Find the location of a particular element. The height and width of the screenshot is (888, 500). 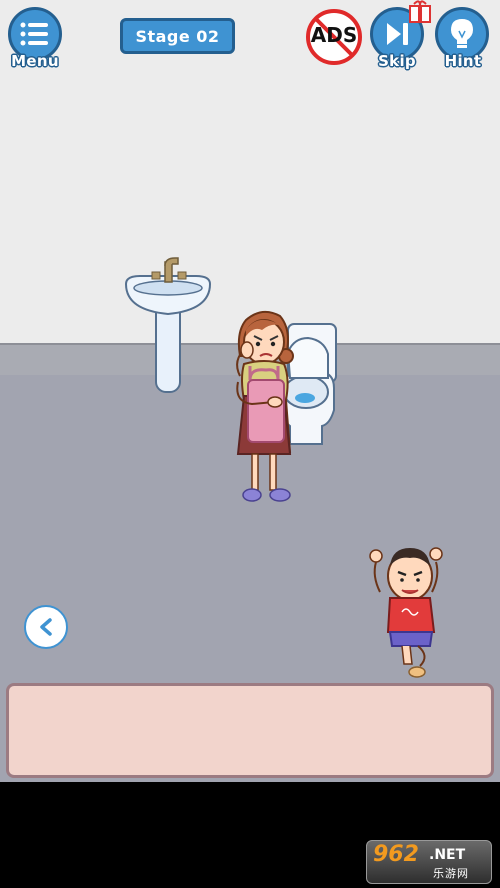

back-arrow-icon is located at coordinates (46, 627).